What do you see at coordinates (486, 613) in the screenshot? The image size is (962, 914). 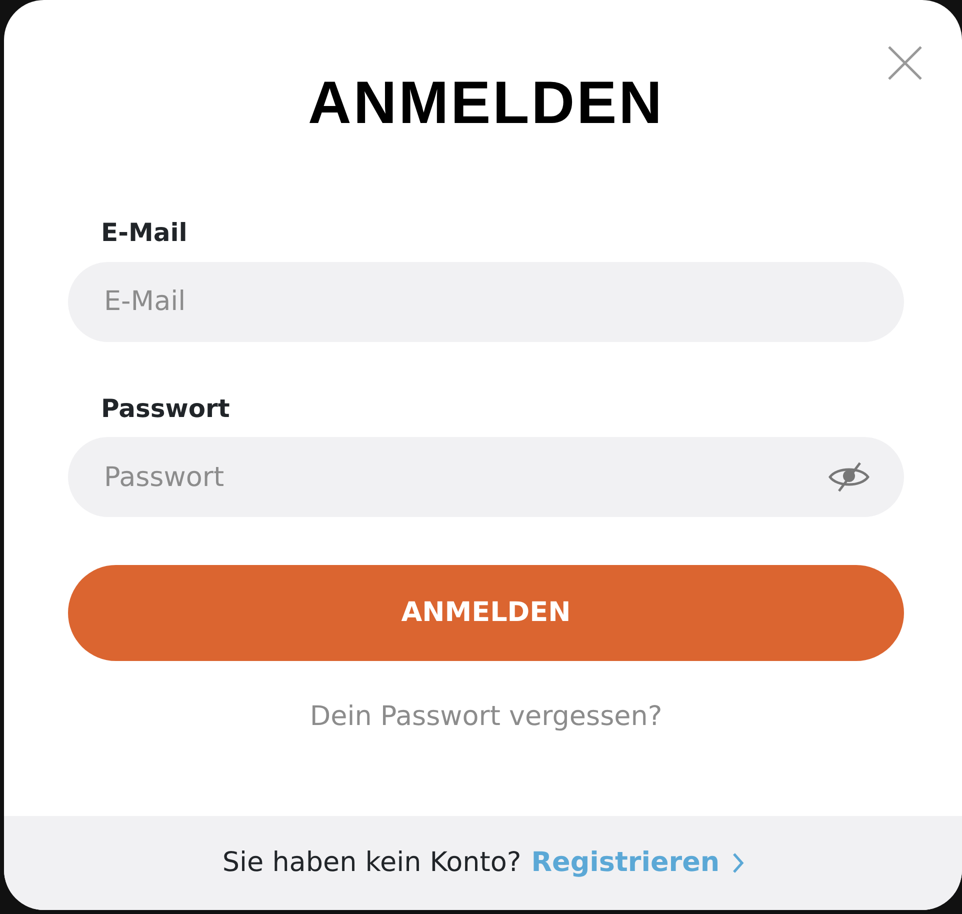 I see `login-button: ANMELDEN` at bounding box center [486, 613].